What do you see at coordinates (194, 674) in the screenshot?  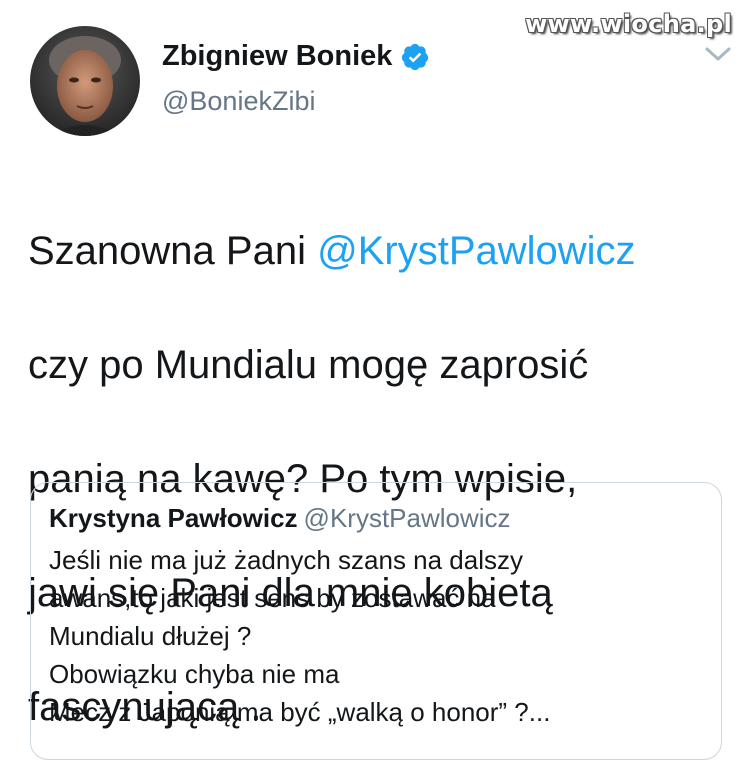 I see `quoted-tweet-line: Obowiązku chyba nie ma` at bounding box center [194, 674].